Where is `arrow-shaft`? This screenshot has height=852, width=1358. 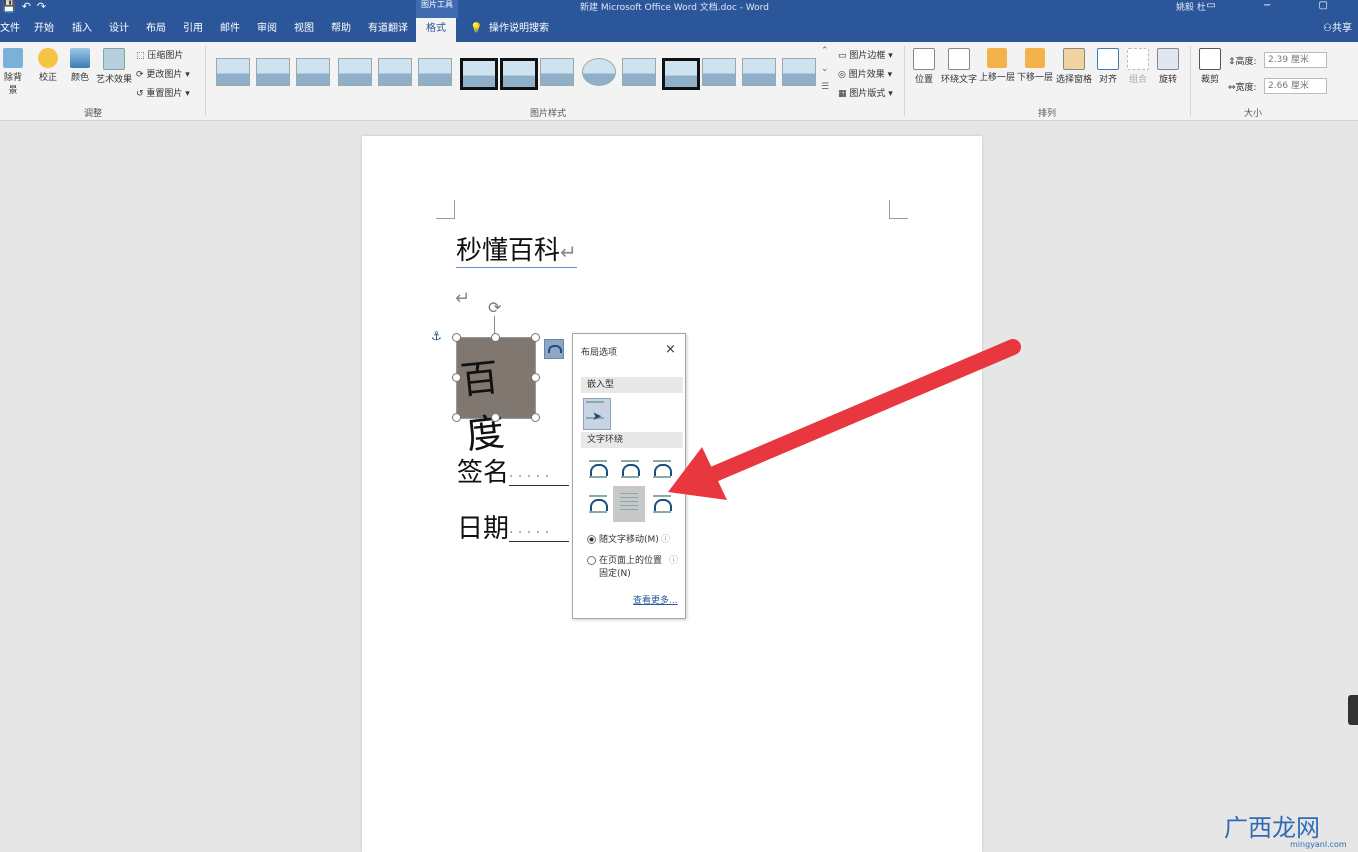 arrow-shaft is located at coordinates (862, 411).